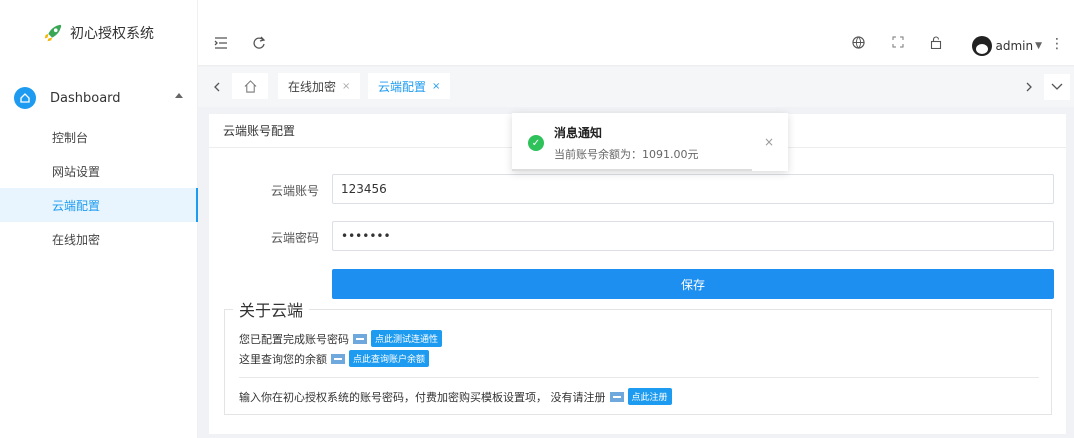  What do you see at coordinates (98, 239) in the screenshot?
I see `sidebar-item-online-encrypt: 在线加密` at bounding box center [98, 239].